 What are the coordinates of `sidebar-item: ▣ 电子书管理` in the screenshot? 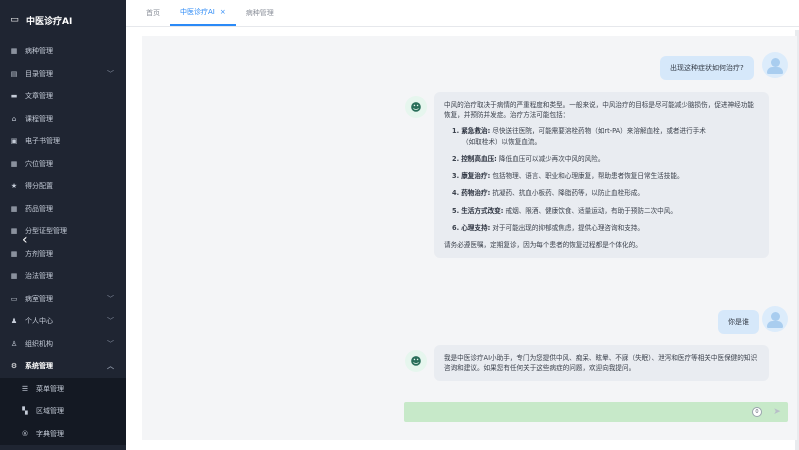 It's located at (63, 141).